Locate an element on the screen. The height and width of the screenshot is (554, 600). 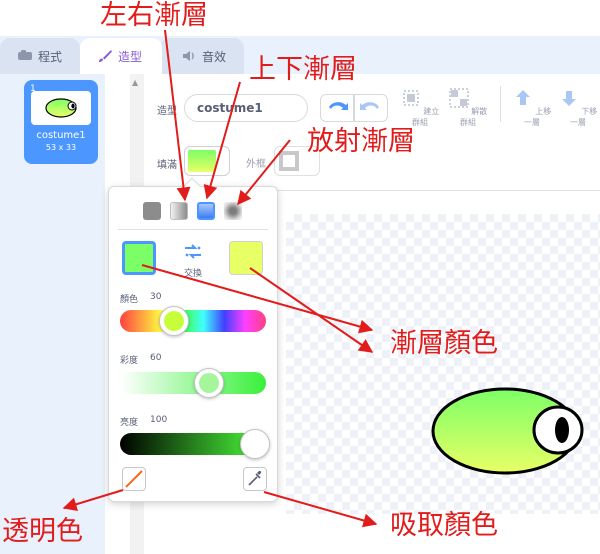
brightness-knob-color is located at coordinates (255, 444).